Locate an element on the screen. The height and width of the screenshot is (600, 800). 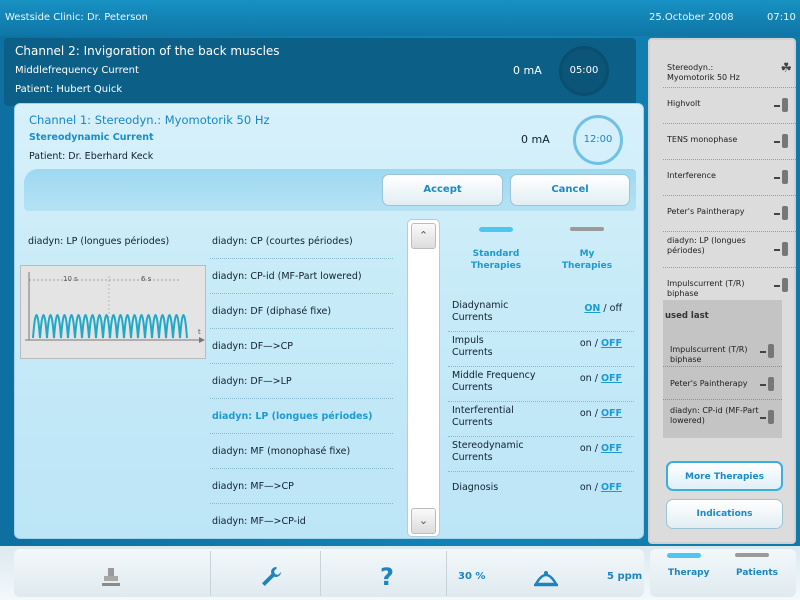
channel-2-patient: Patient: Hubert Quick is located at coordinates (69, 89).